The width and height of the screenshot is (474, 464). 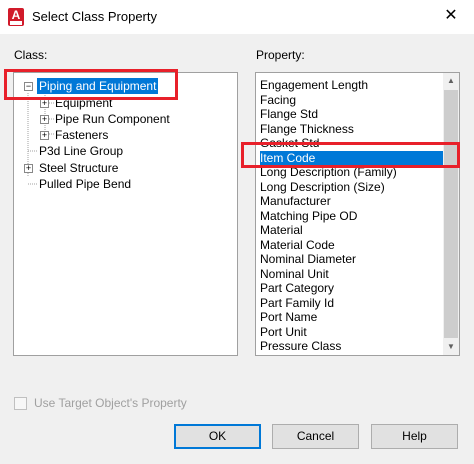 What do you see at coordinates (352, 274) in the screenshot?
I see `list-item: Nominal Unit` at bounding box center [352, 274].